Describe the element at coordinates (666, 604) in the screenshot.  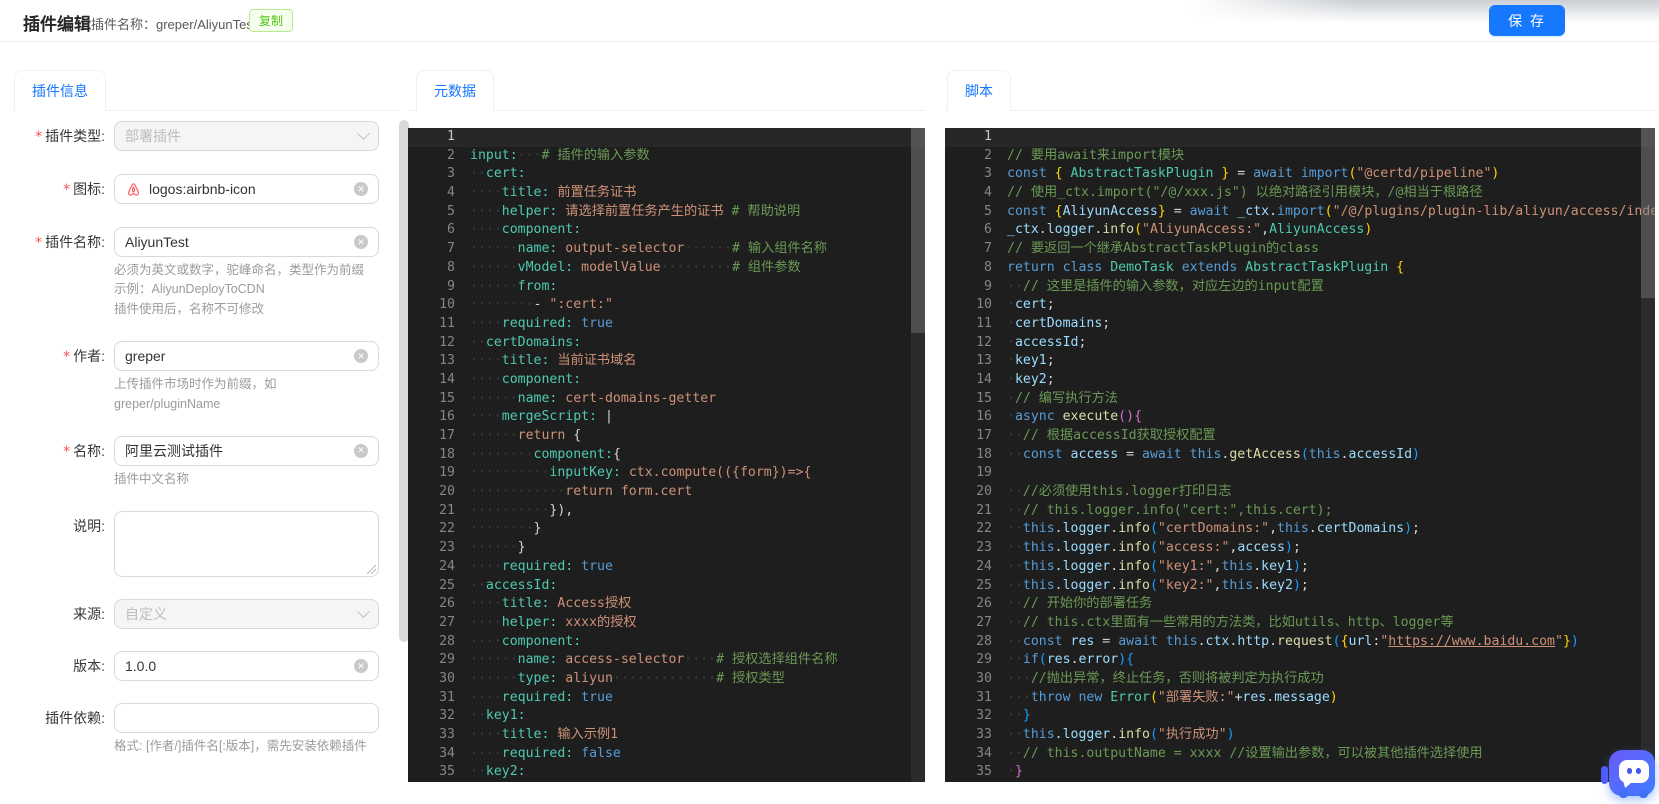
I see `code-line: 26 ···· title: Access授权` at that location.